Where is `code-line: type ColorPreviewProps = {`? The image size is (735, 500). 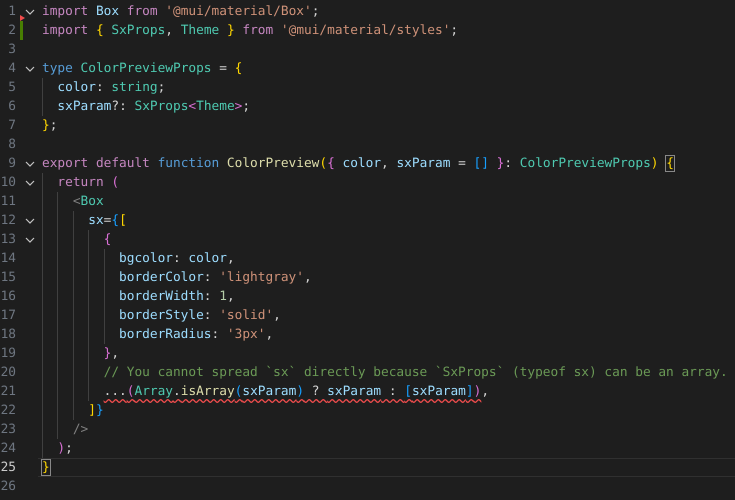 code-line: type ColorPreviewProps = { is located at coordinates (142, 68).